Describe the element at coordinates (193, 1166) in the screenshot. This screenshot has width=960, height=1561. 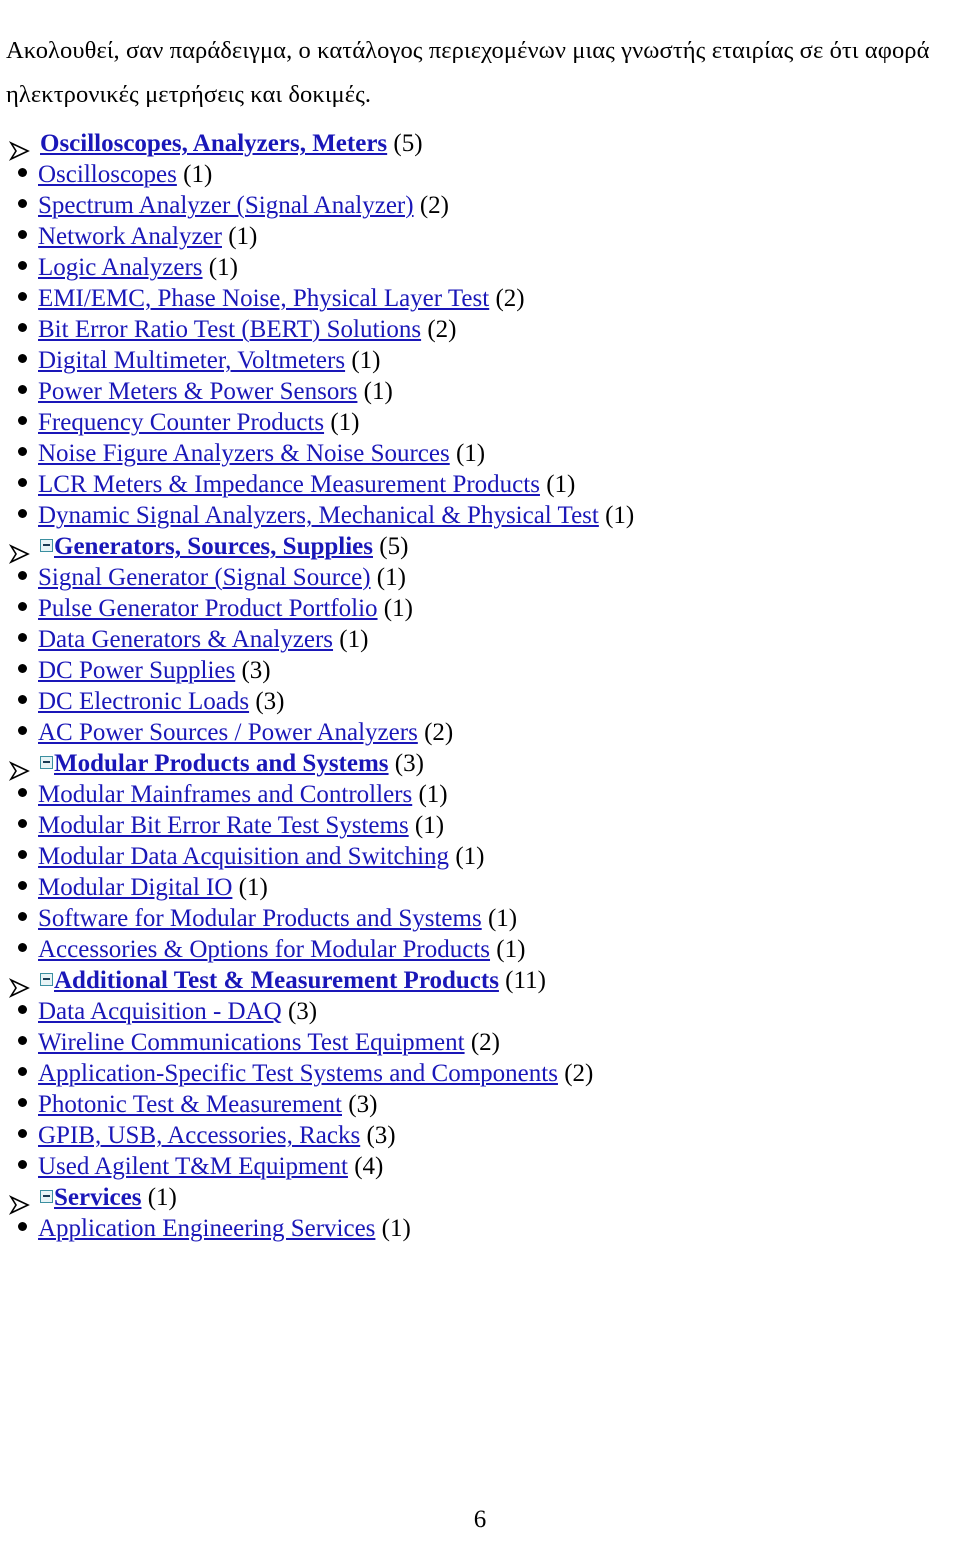
I see `outline-item-link: Used Agilent T&M Equipment` at that location.